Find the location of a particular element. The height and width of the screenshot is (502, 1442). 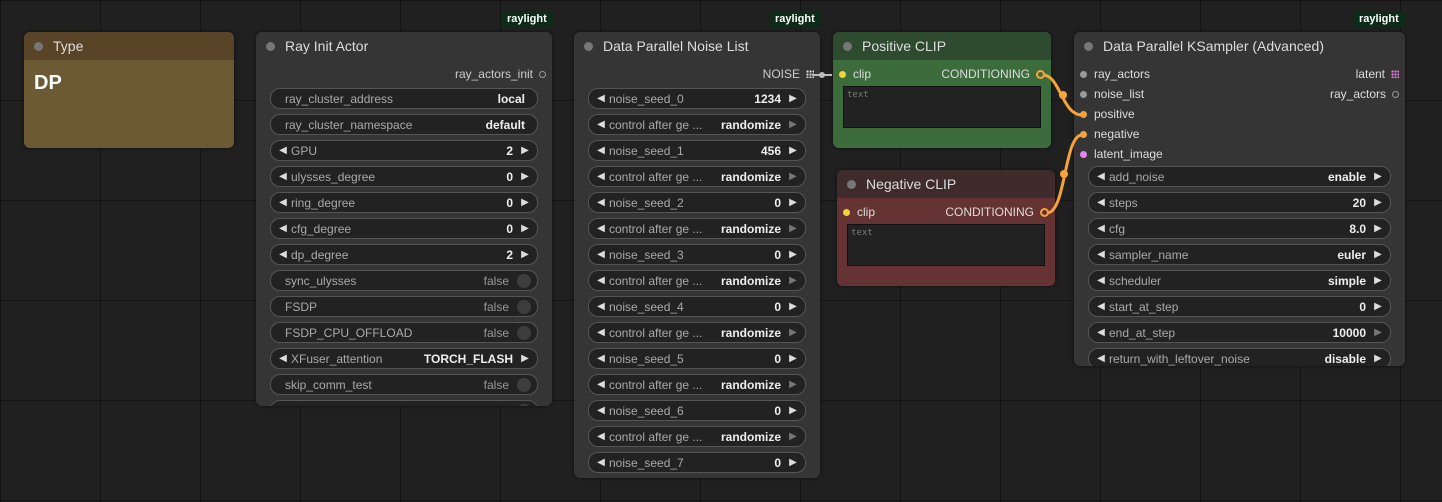

fsdp-cpu-offload-widget: FSDP_CPU_OFFLOAD false is located at coordinates (404, 332).